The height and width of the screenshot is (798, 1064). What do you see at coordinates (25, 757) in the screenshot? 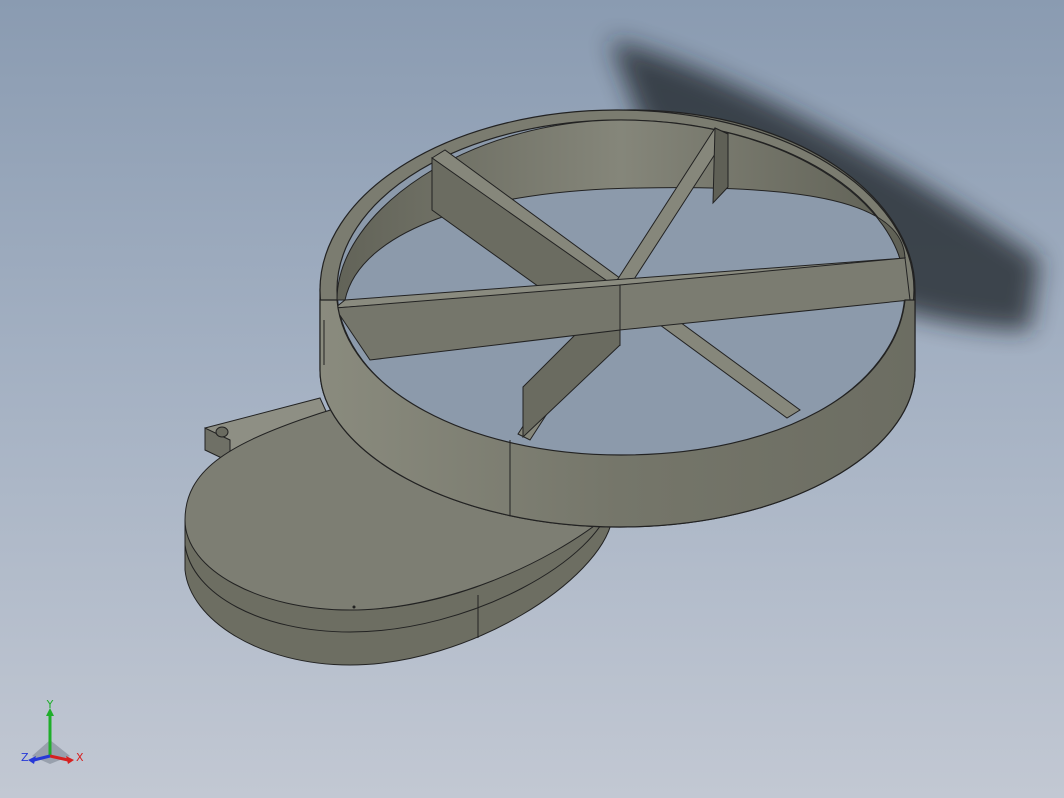
I see `z-axis-label: Z` at bounding box center [25, 757].